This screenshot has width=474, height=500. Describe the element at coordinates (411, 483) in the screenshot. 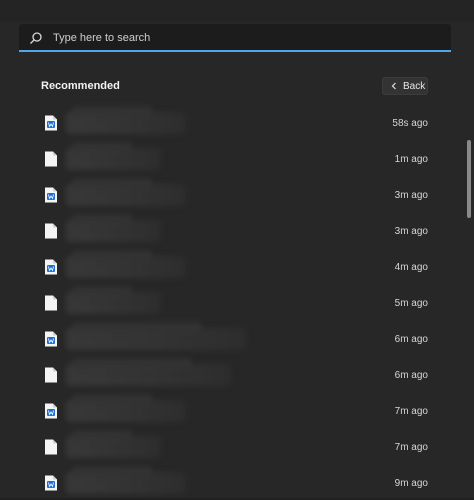

I see `item-time: 9m ago` at that location.